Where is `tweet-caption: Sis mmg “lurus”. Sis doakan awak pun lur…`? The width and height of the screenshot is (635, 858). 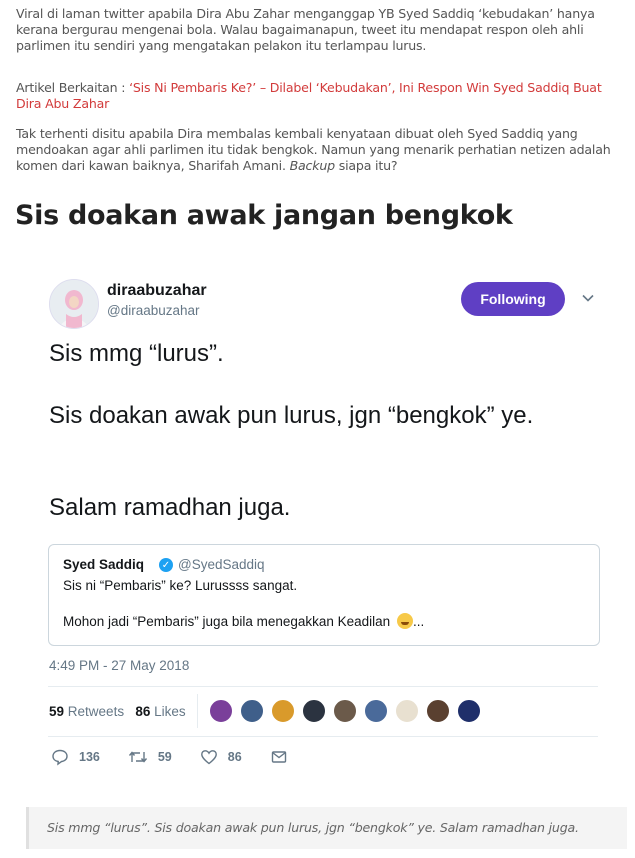
tweet-caption: Sis mmg “lurus”. Sis doakan awak pun lur… is located at coordinates (326, 828).